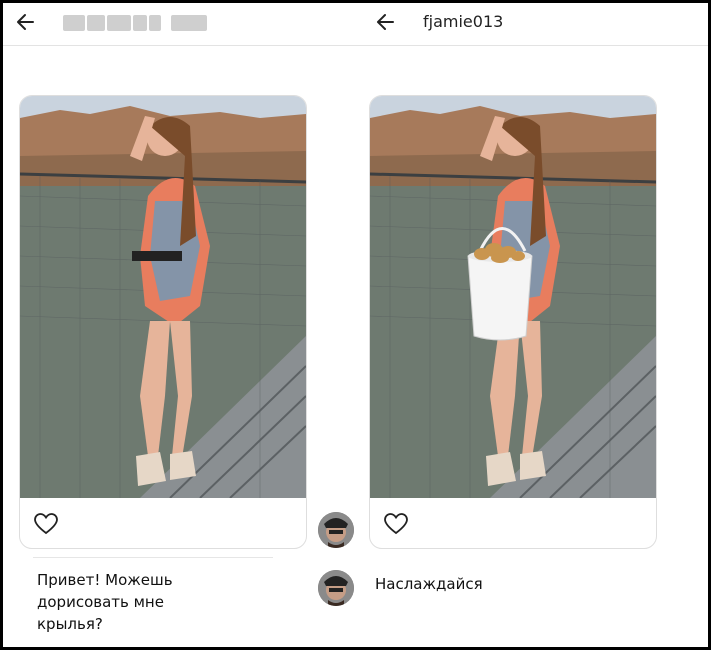 This screenshot has height=650, width=711. What do you see at coordinates (105, 602) in the screenshot?
I see `request-message: Привет! Можешь дорисовать мне крылья?` at bounding box center [105, 602].